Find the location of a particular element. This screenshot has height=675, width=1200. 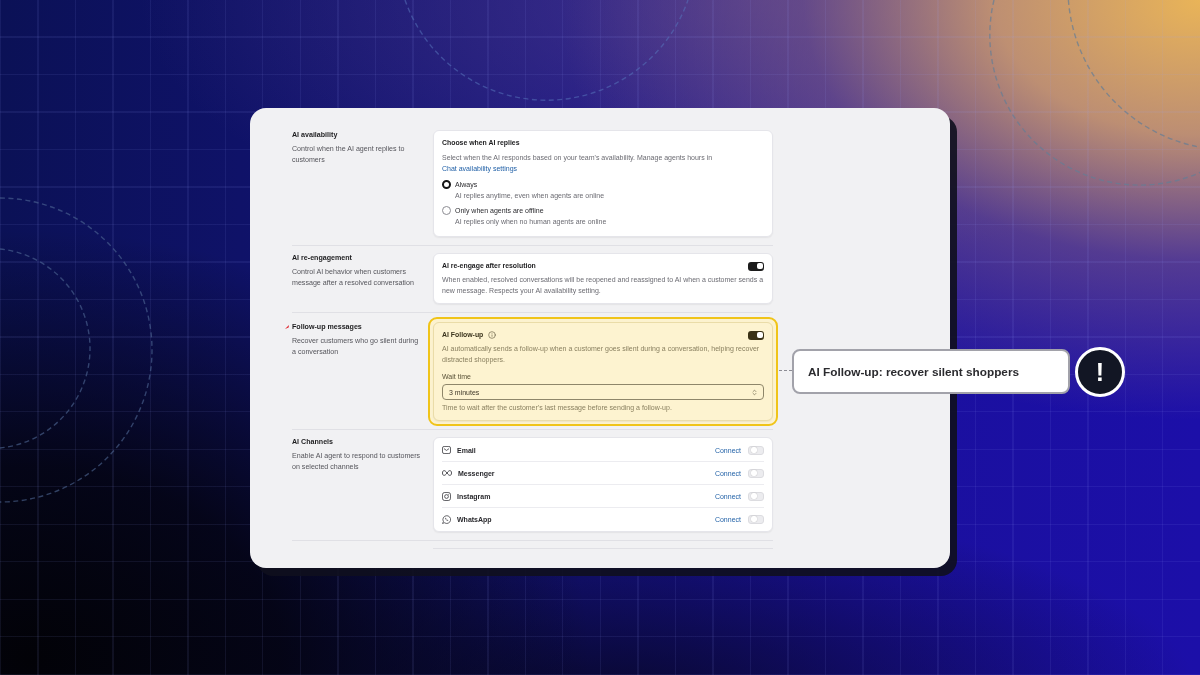

info-icon is located at coordinates (492, 335).